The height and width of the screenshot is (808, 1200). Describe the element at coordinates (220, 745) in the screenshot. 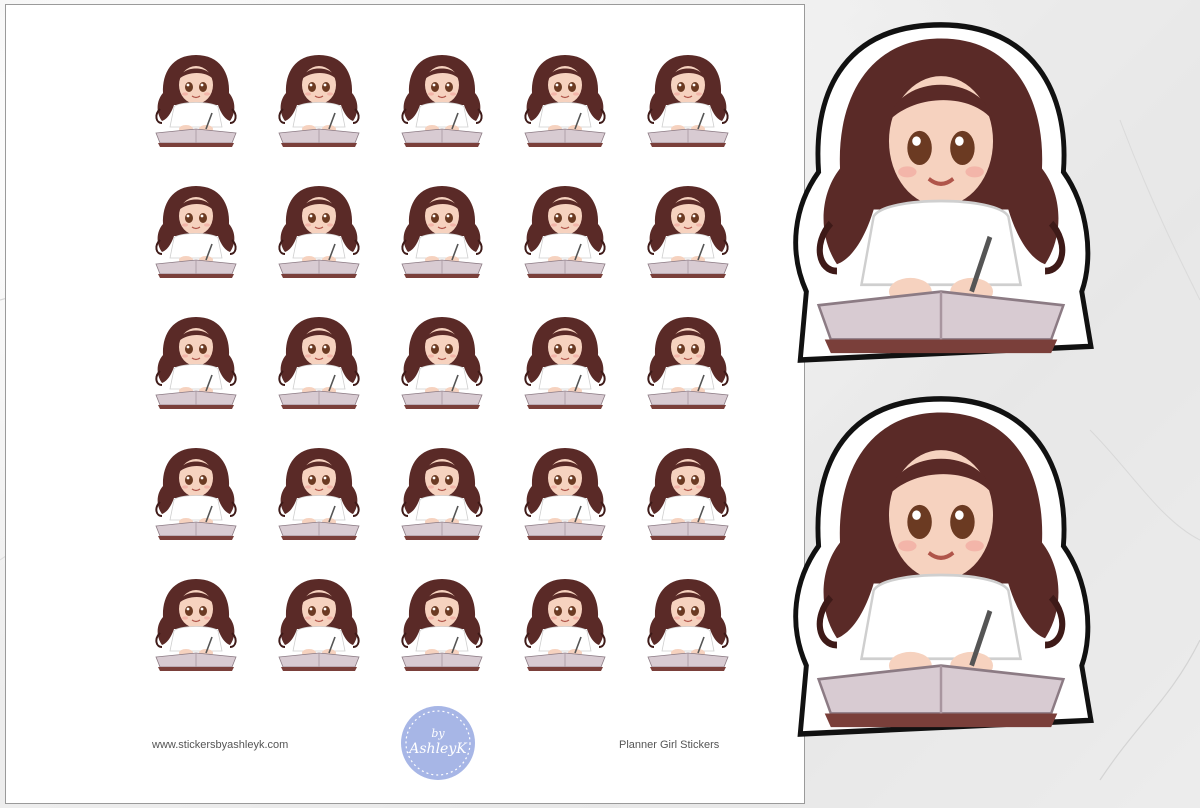

I see `website-url: www.stickersbyashleyk.com` at that location.